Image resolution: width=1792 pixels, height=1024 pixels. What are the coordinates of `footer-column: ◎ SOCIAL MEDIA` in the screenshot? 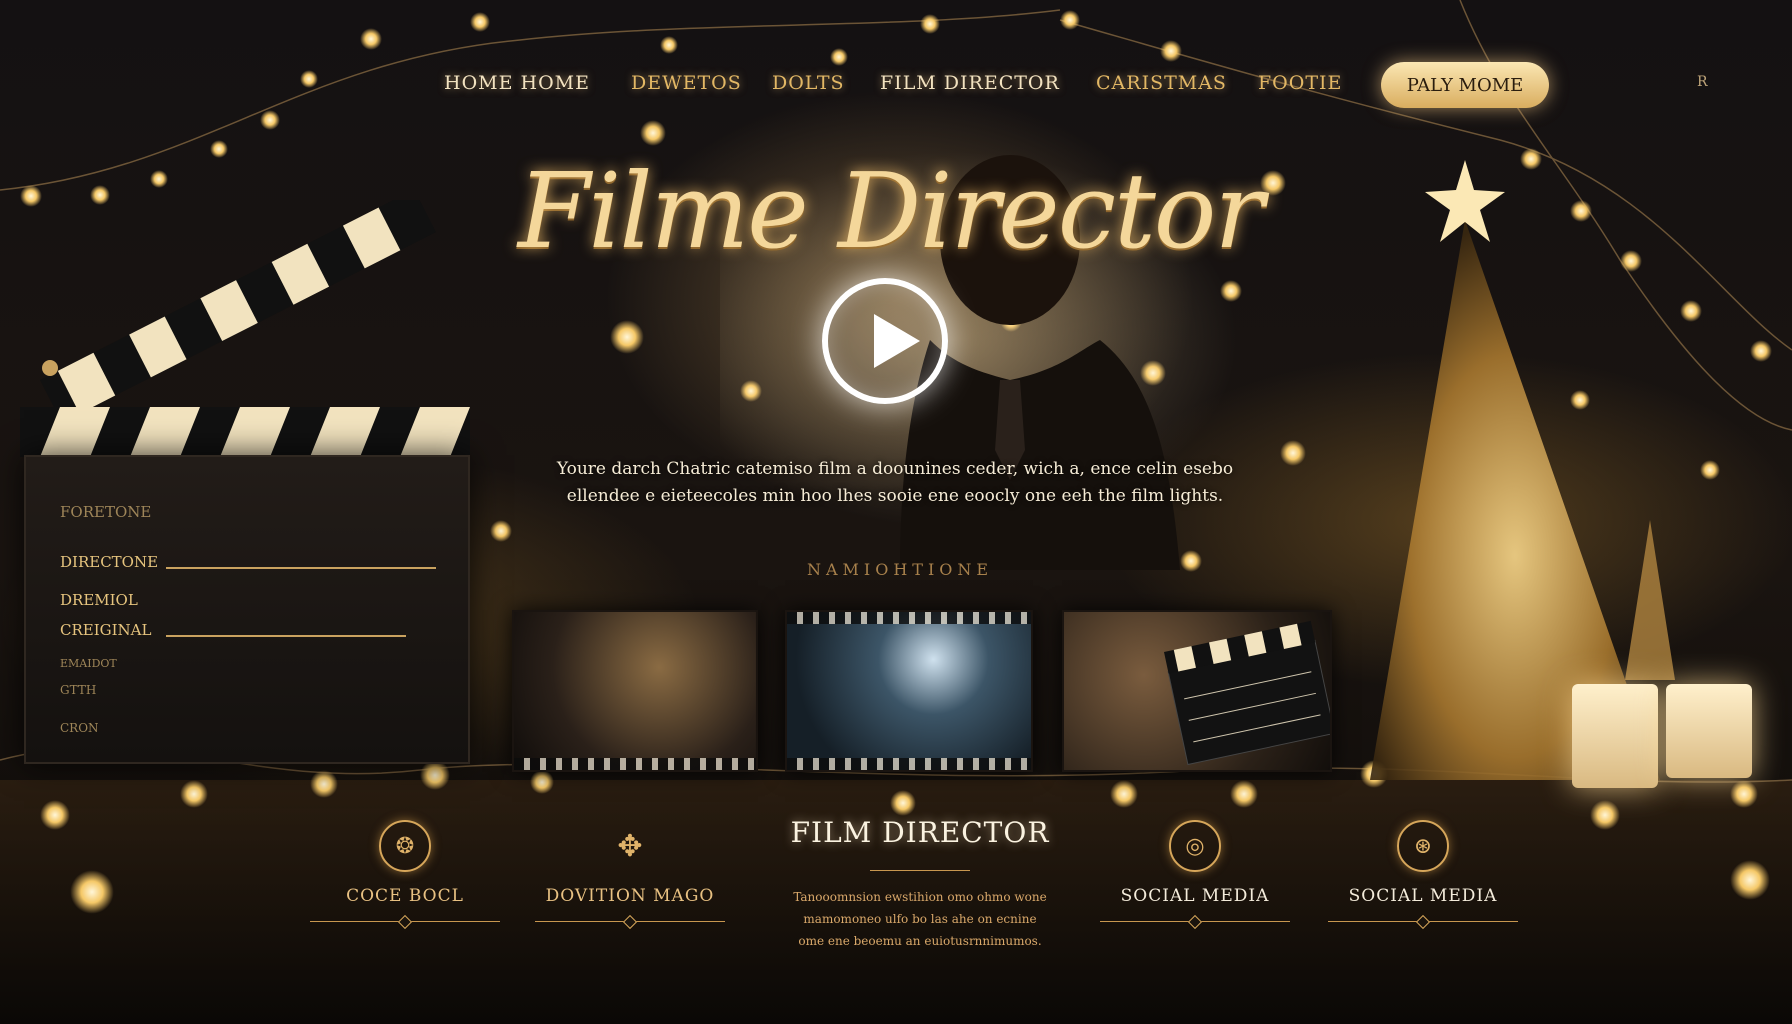 It's located at (1195, 875).